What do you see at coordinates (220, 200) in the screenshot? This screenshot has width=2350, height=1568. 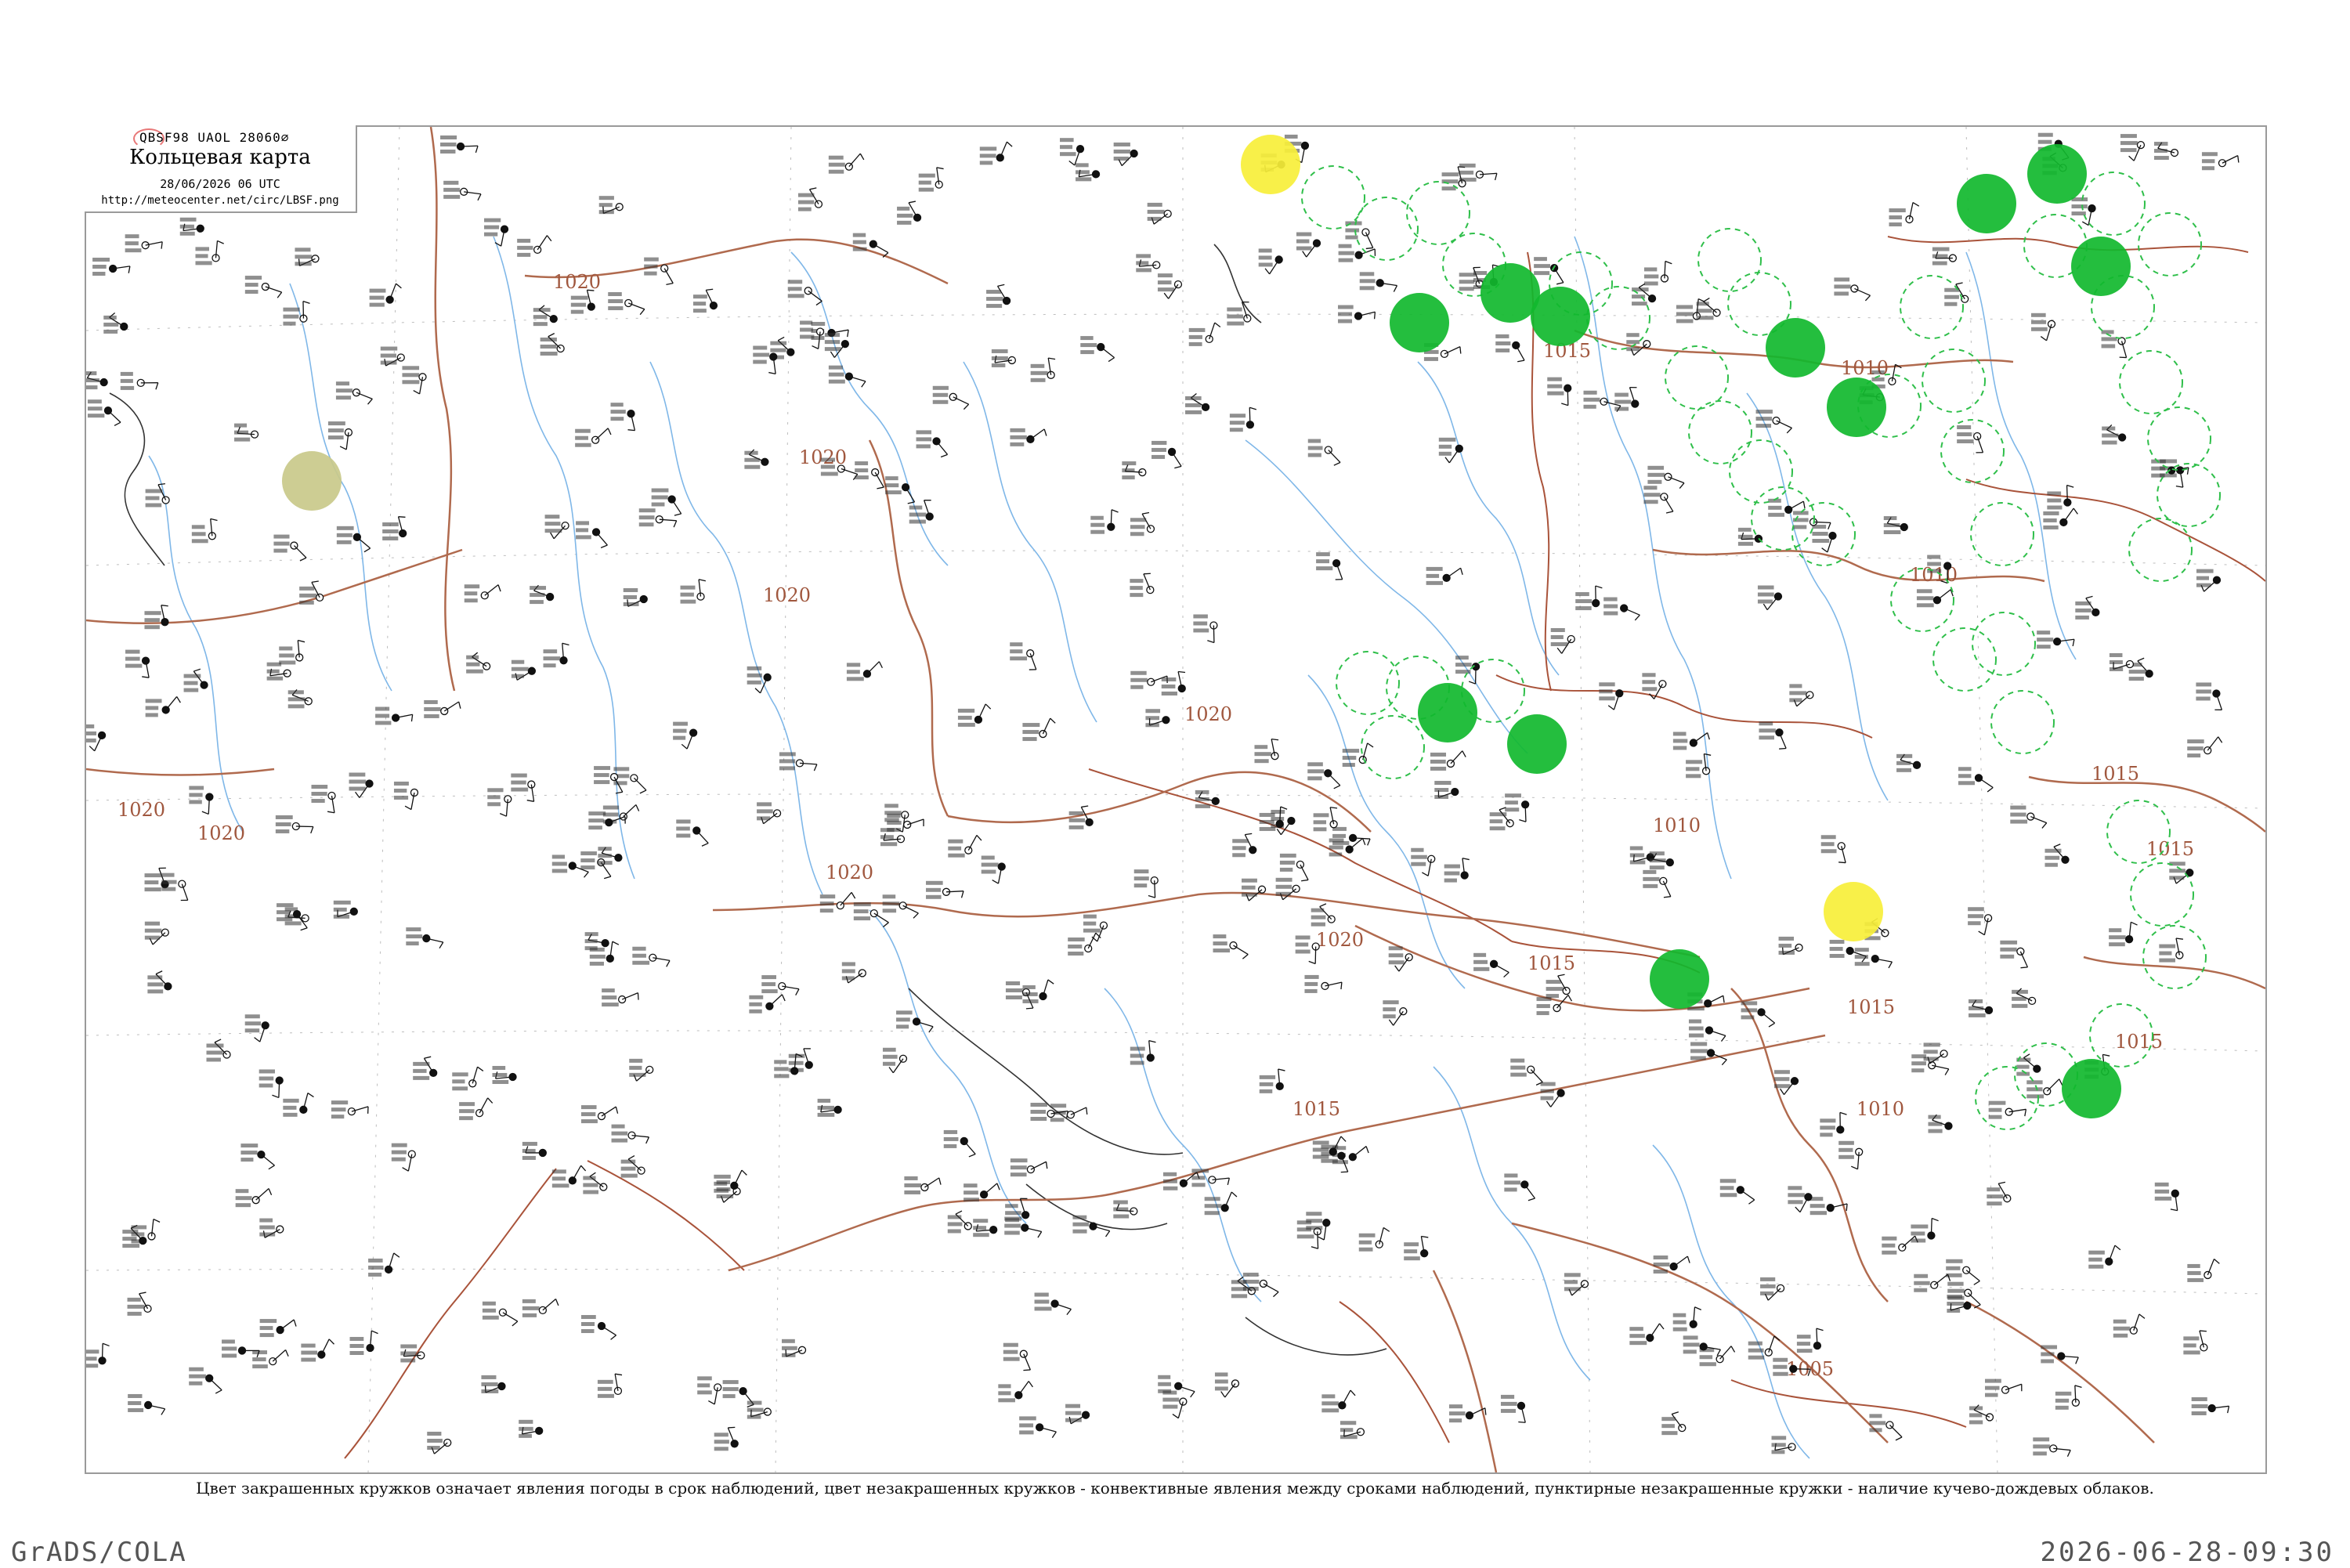 I see `source-url: http://meteocenter.net/circ/LBSF.png` at bounding box center [220, 200].